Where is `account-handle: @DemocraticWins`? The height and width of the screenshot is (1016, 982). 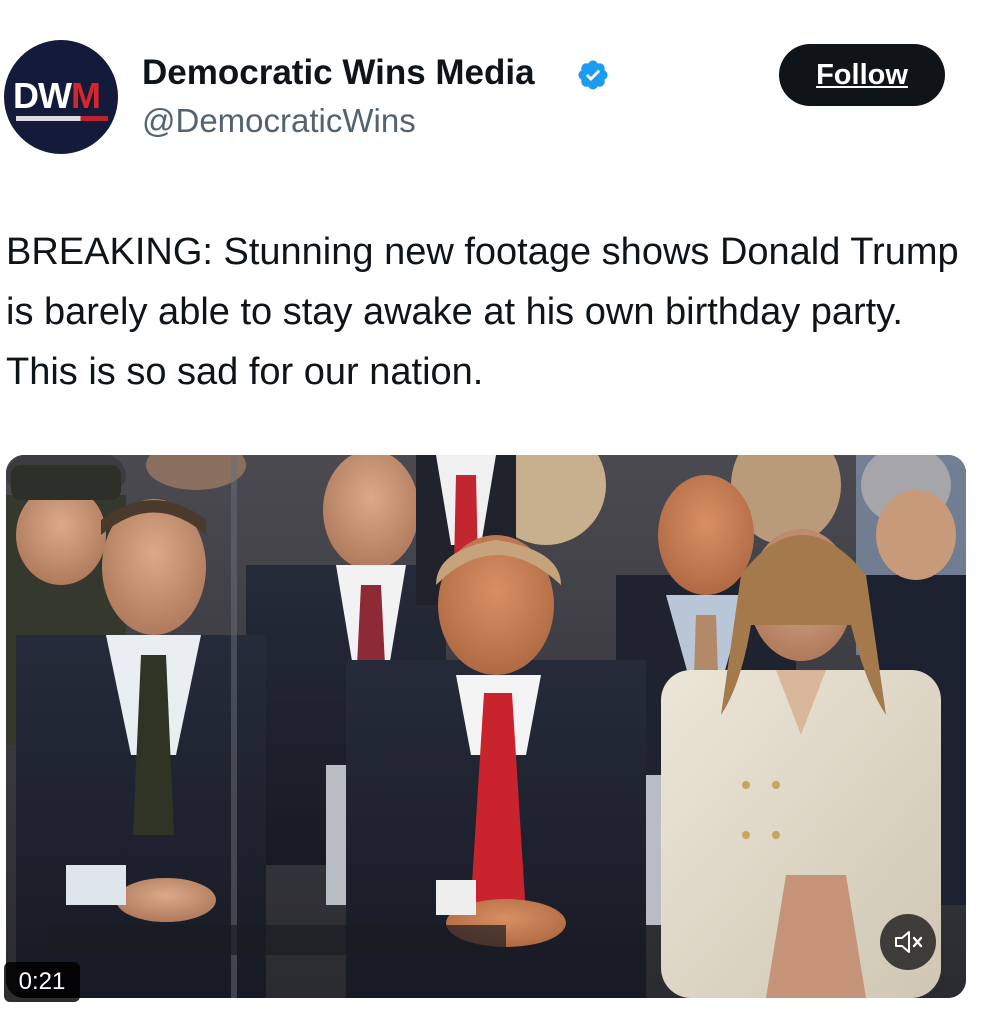
account-handle: @DemocraticWins is located at coordinates (279, 121).